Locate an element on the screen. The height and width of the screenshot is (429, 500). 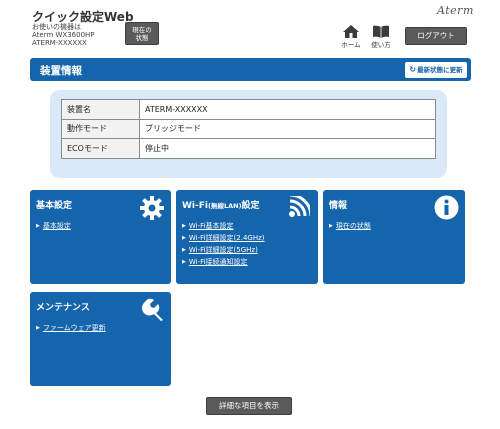
device-label: お使いの機器は is located at coordinates (56, 27).